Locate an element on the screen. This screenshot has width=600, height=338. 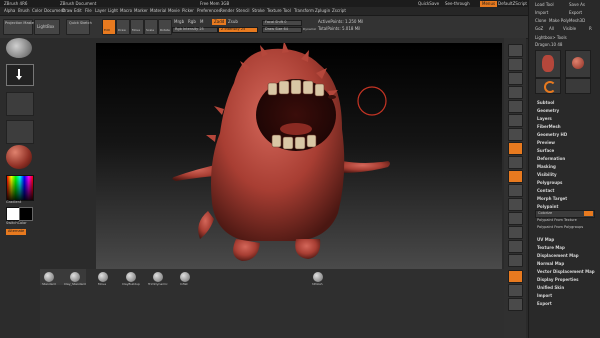
geometry-panel: Geometry is located at coordinates (548, 110).